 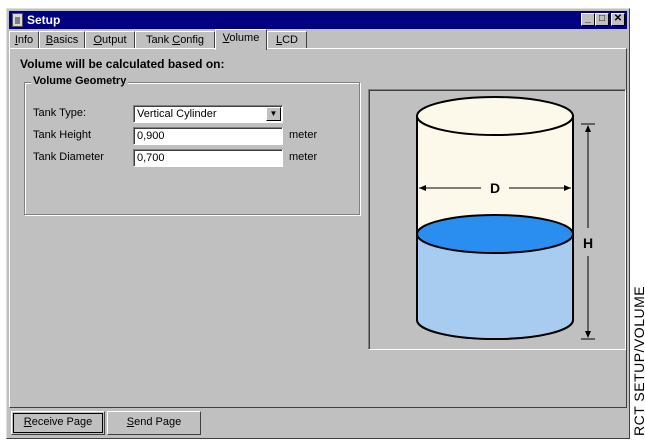 I want to click on height-label: H, so click(x=588, y=243).